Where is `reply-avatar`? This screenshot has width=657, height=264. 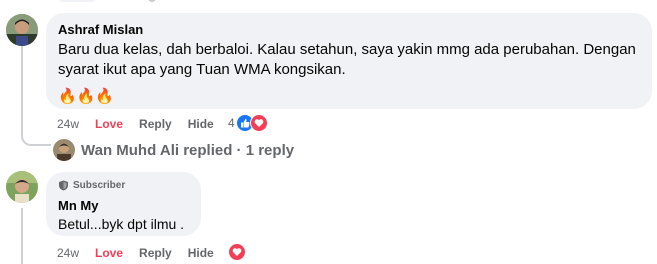
reply-avatar is located at coordinates (64, 150).